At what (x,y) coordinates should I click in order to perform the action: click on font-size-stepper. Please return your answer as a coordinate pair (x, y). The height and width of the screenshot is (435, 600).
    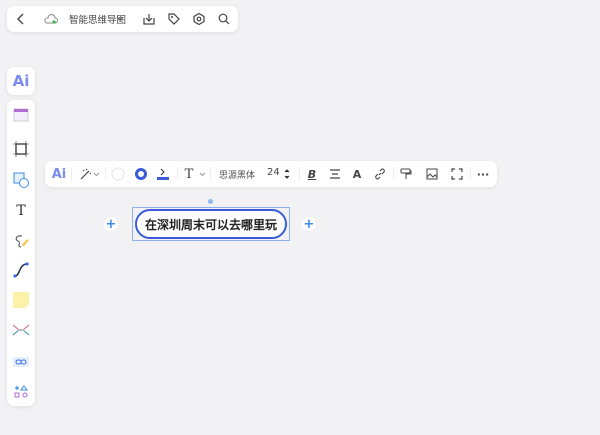
    Looking at the image, I should click on (287, 174).